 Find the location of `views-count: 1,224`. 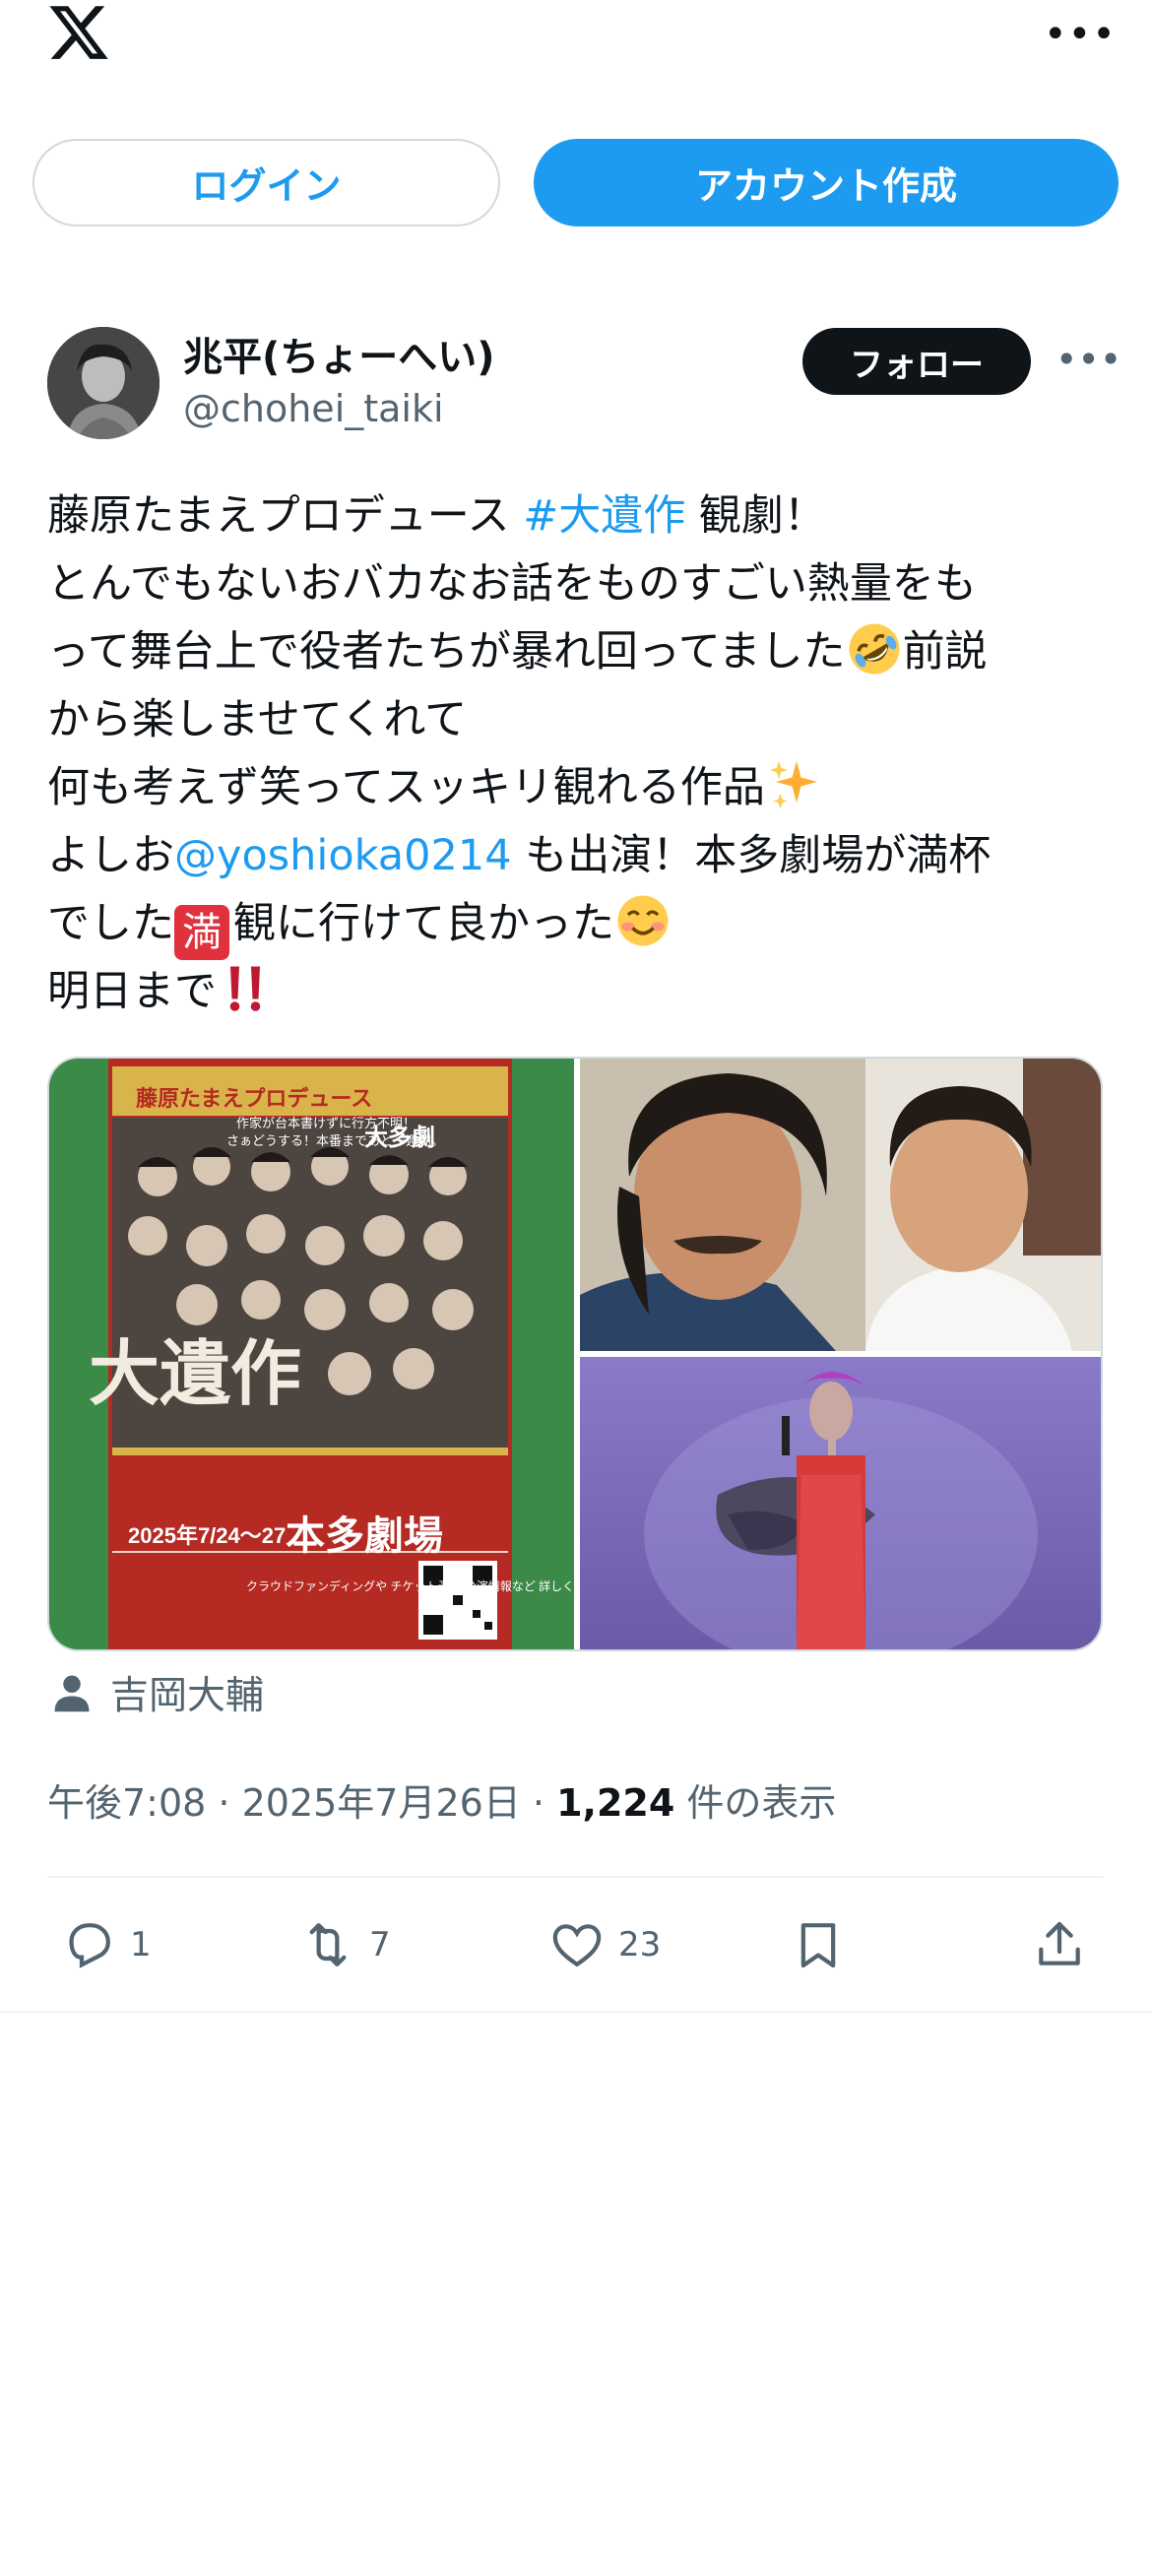

views-count: 1,224 is located at coordinates (615, 1803).